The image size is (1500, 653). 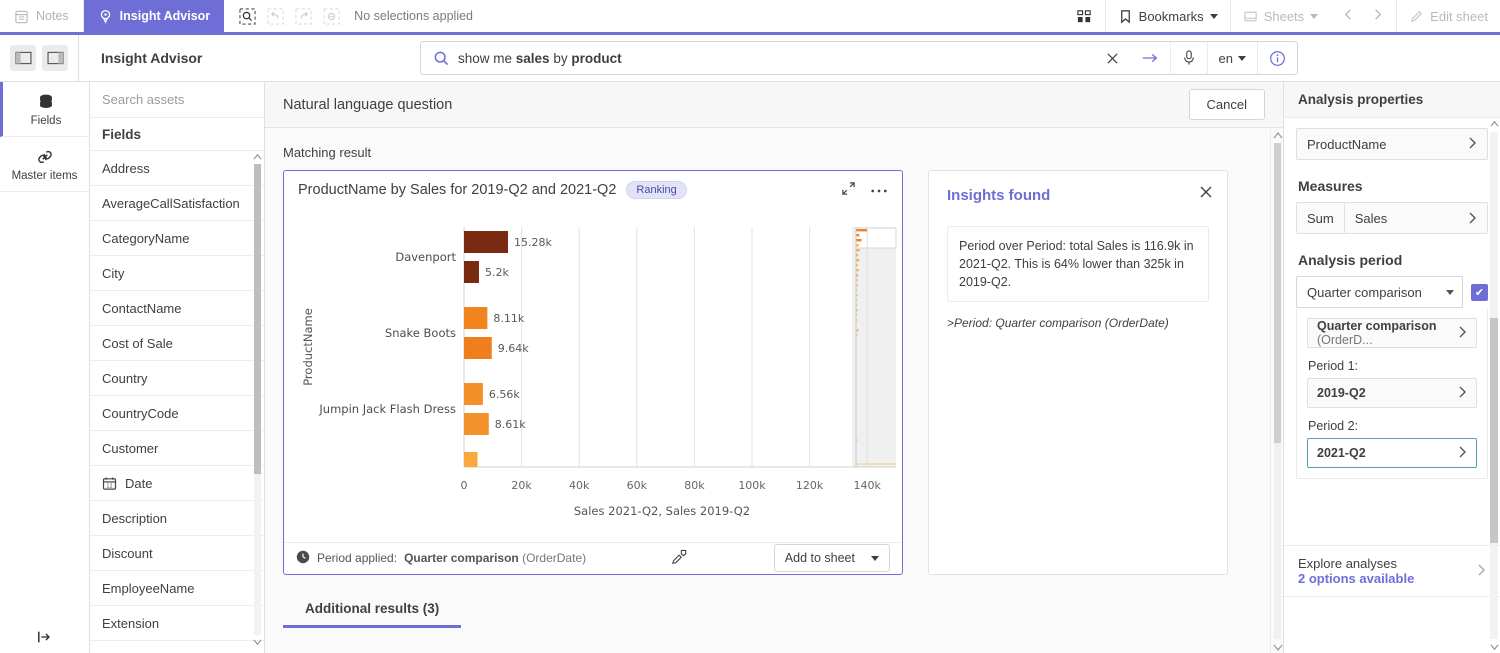 What do you see at coordinates (579, 485) in the screenshot?
I see `x-tick-label: 40k` at bounding box center [579, 485].